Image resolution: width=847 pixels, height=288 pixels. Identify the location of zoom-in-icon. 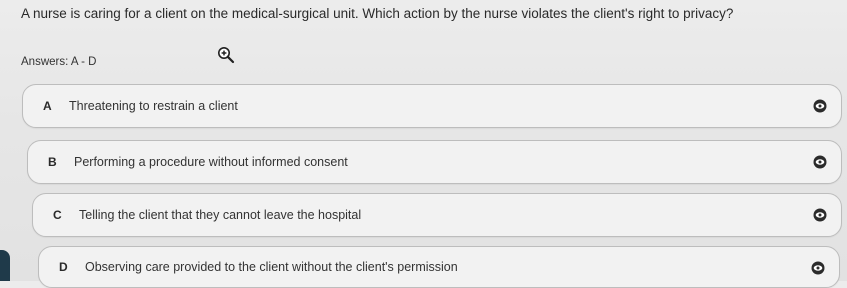
(226, 55).